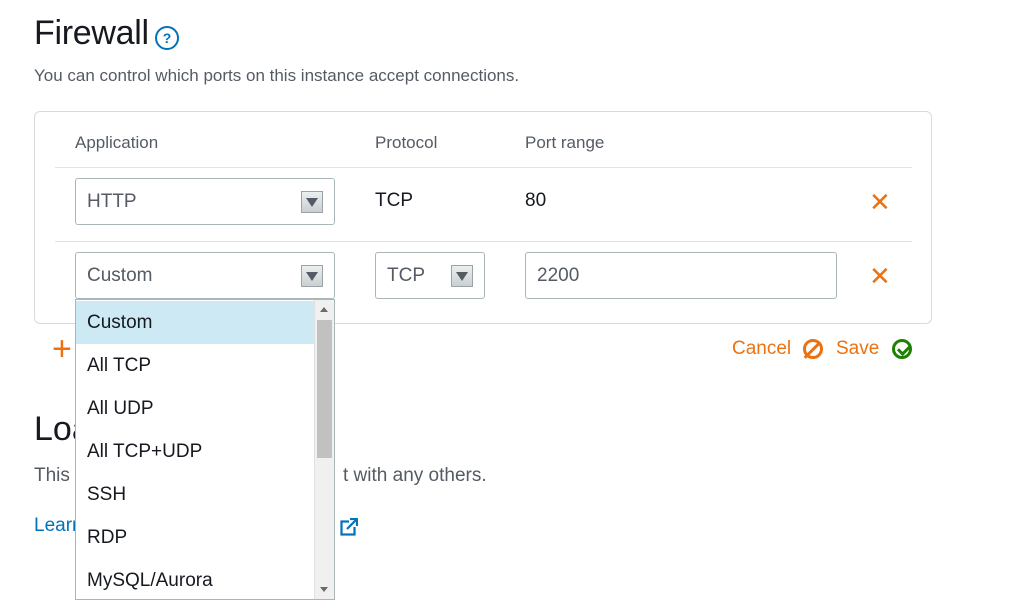  I want to click on column-header-protocol: Protocol, so click(406, 142).